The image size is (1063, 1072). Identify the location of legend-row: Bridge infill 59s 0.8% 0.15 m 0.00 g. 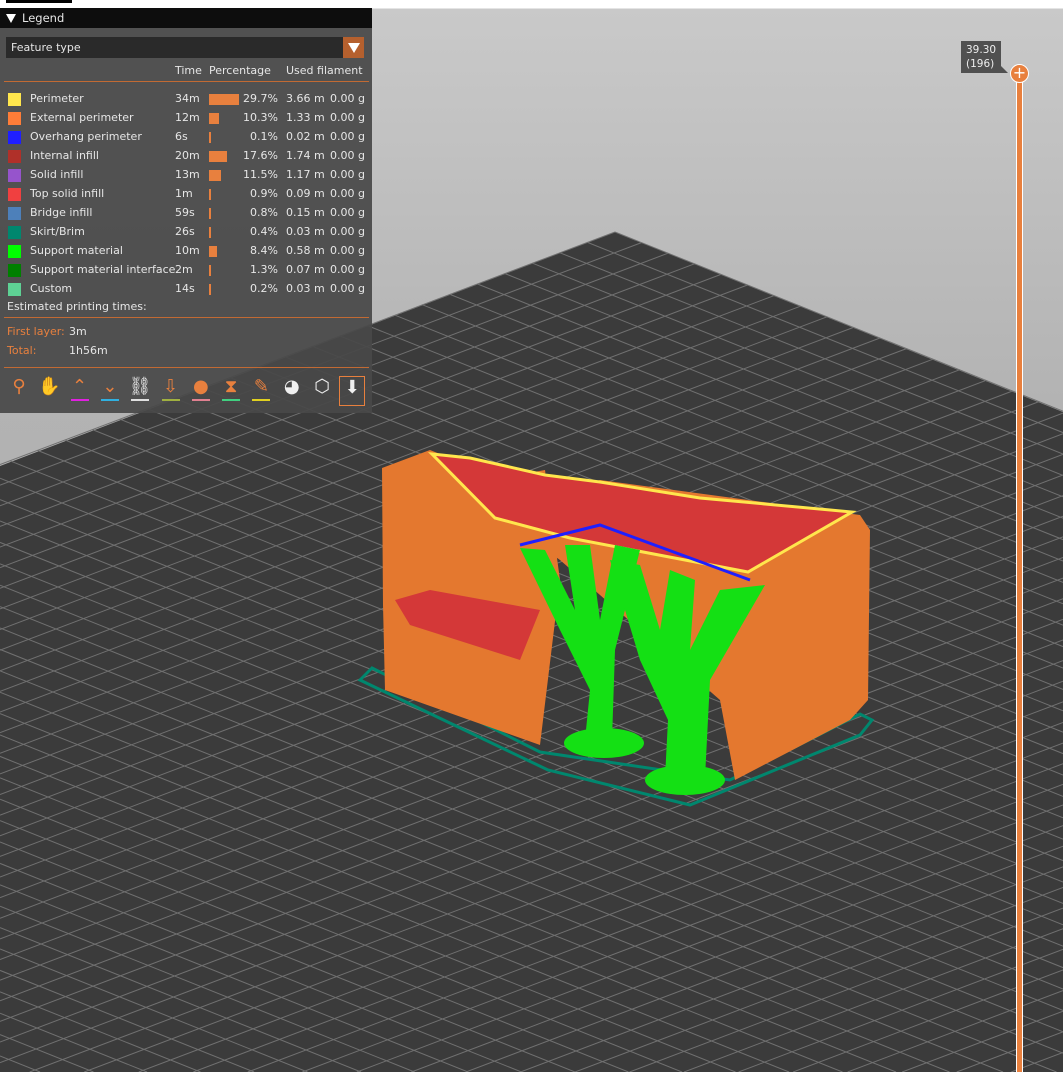
(186, 213).